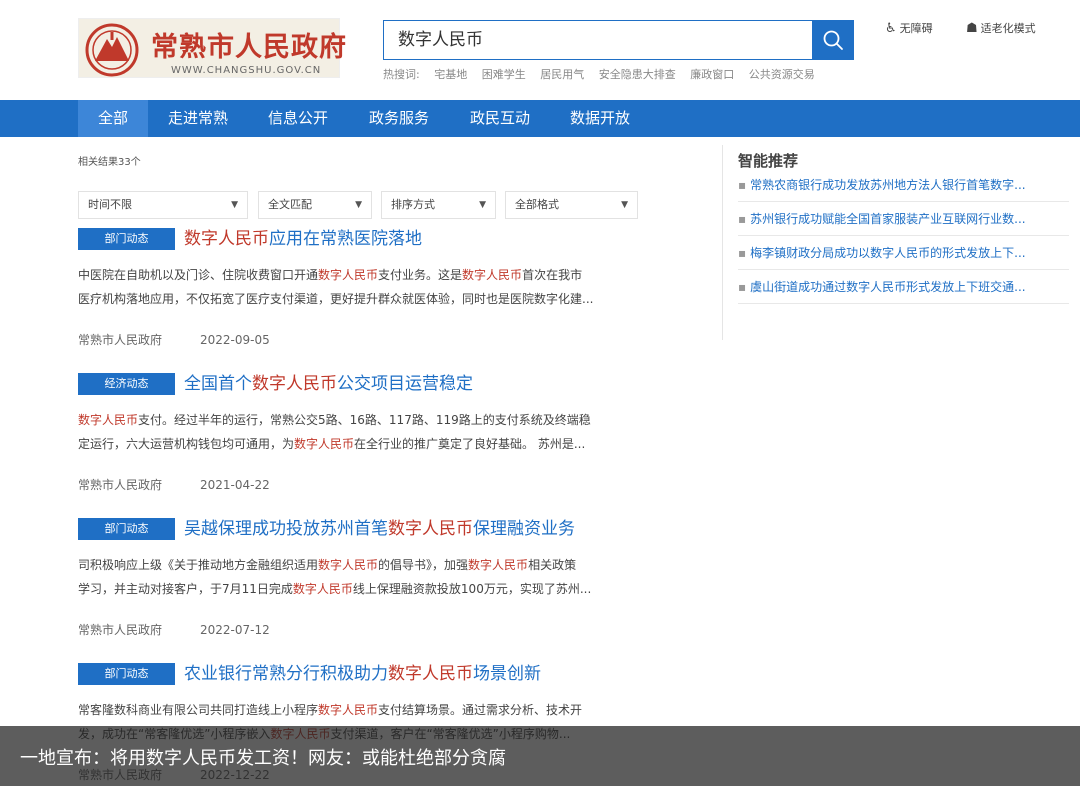  What do you see at coordinates (286, 529) in the screenshot?
I see `title-text: 吴越保理成功投放苏州首笔` at bounding box center [286, 529].